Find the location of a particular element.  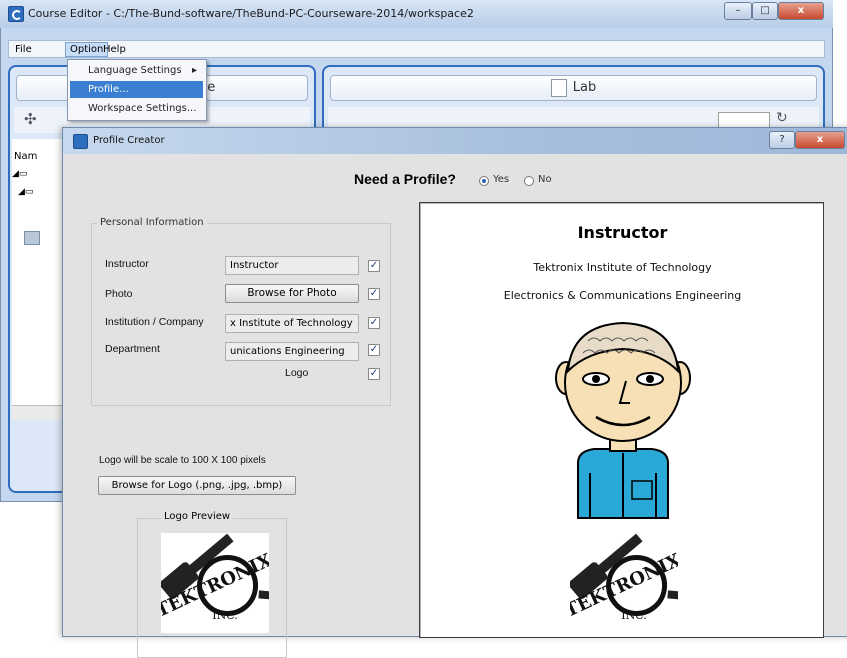

menu-file: File is located at coordinates (23, 49).